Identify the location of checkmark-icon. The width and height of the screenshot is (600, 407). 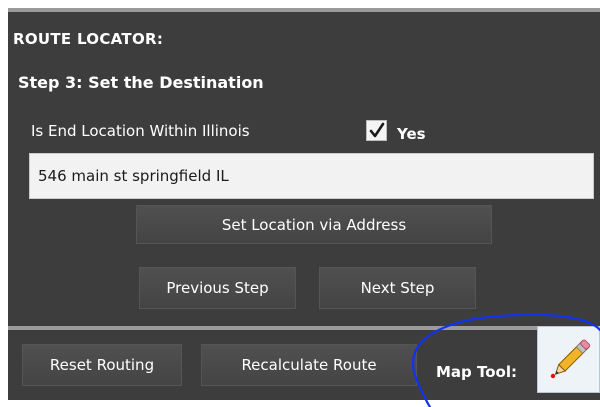
(376, 129).